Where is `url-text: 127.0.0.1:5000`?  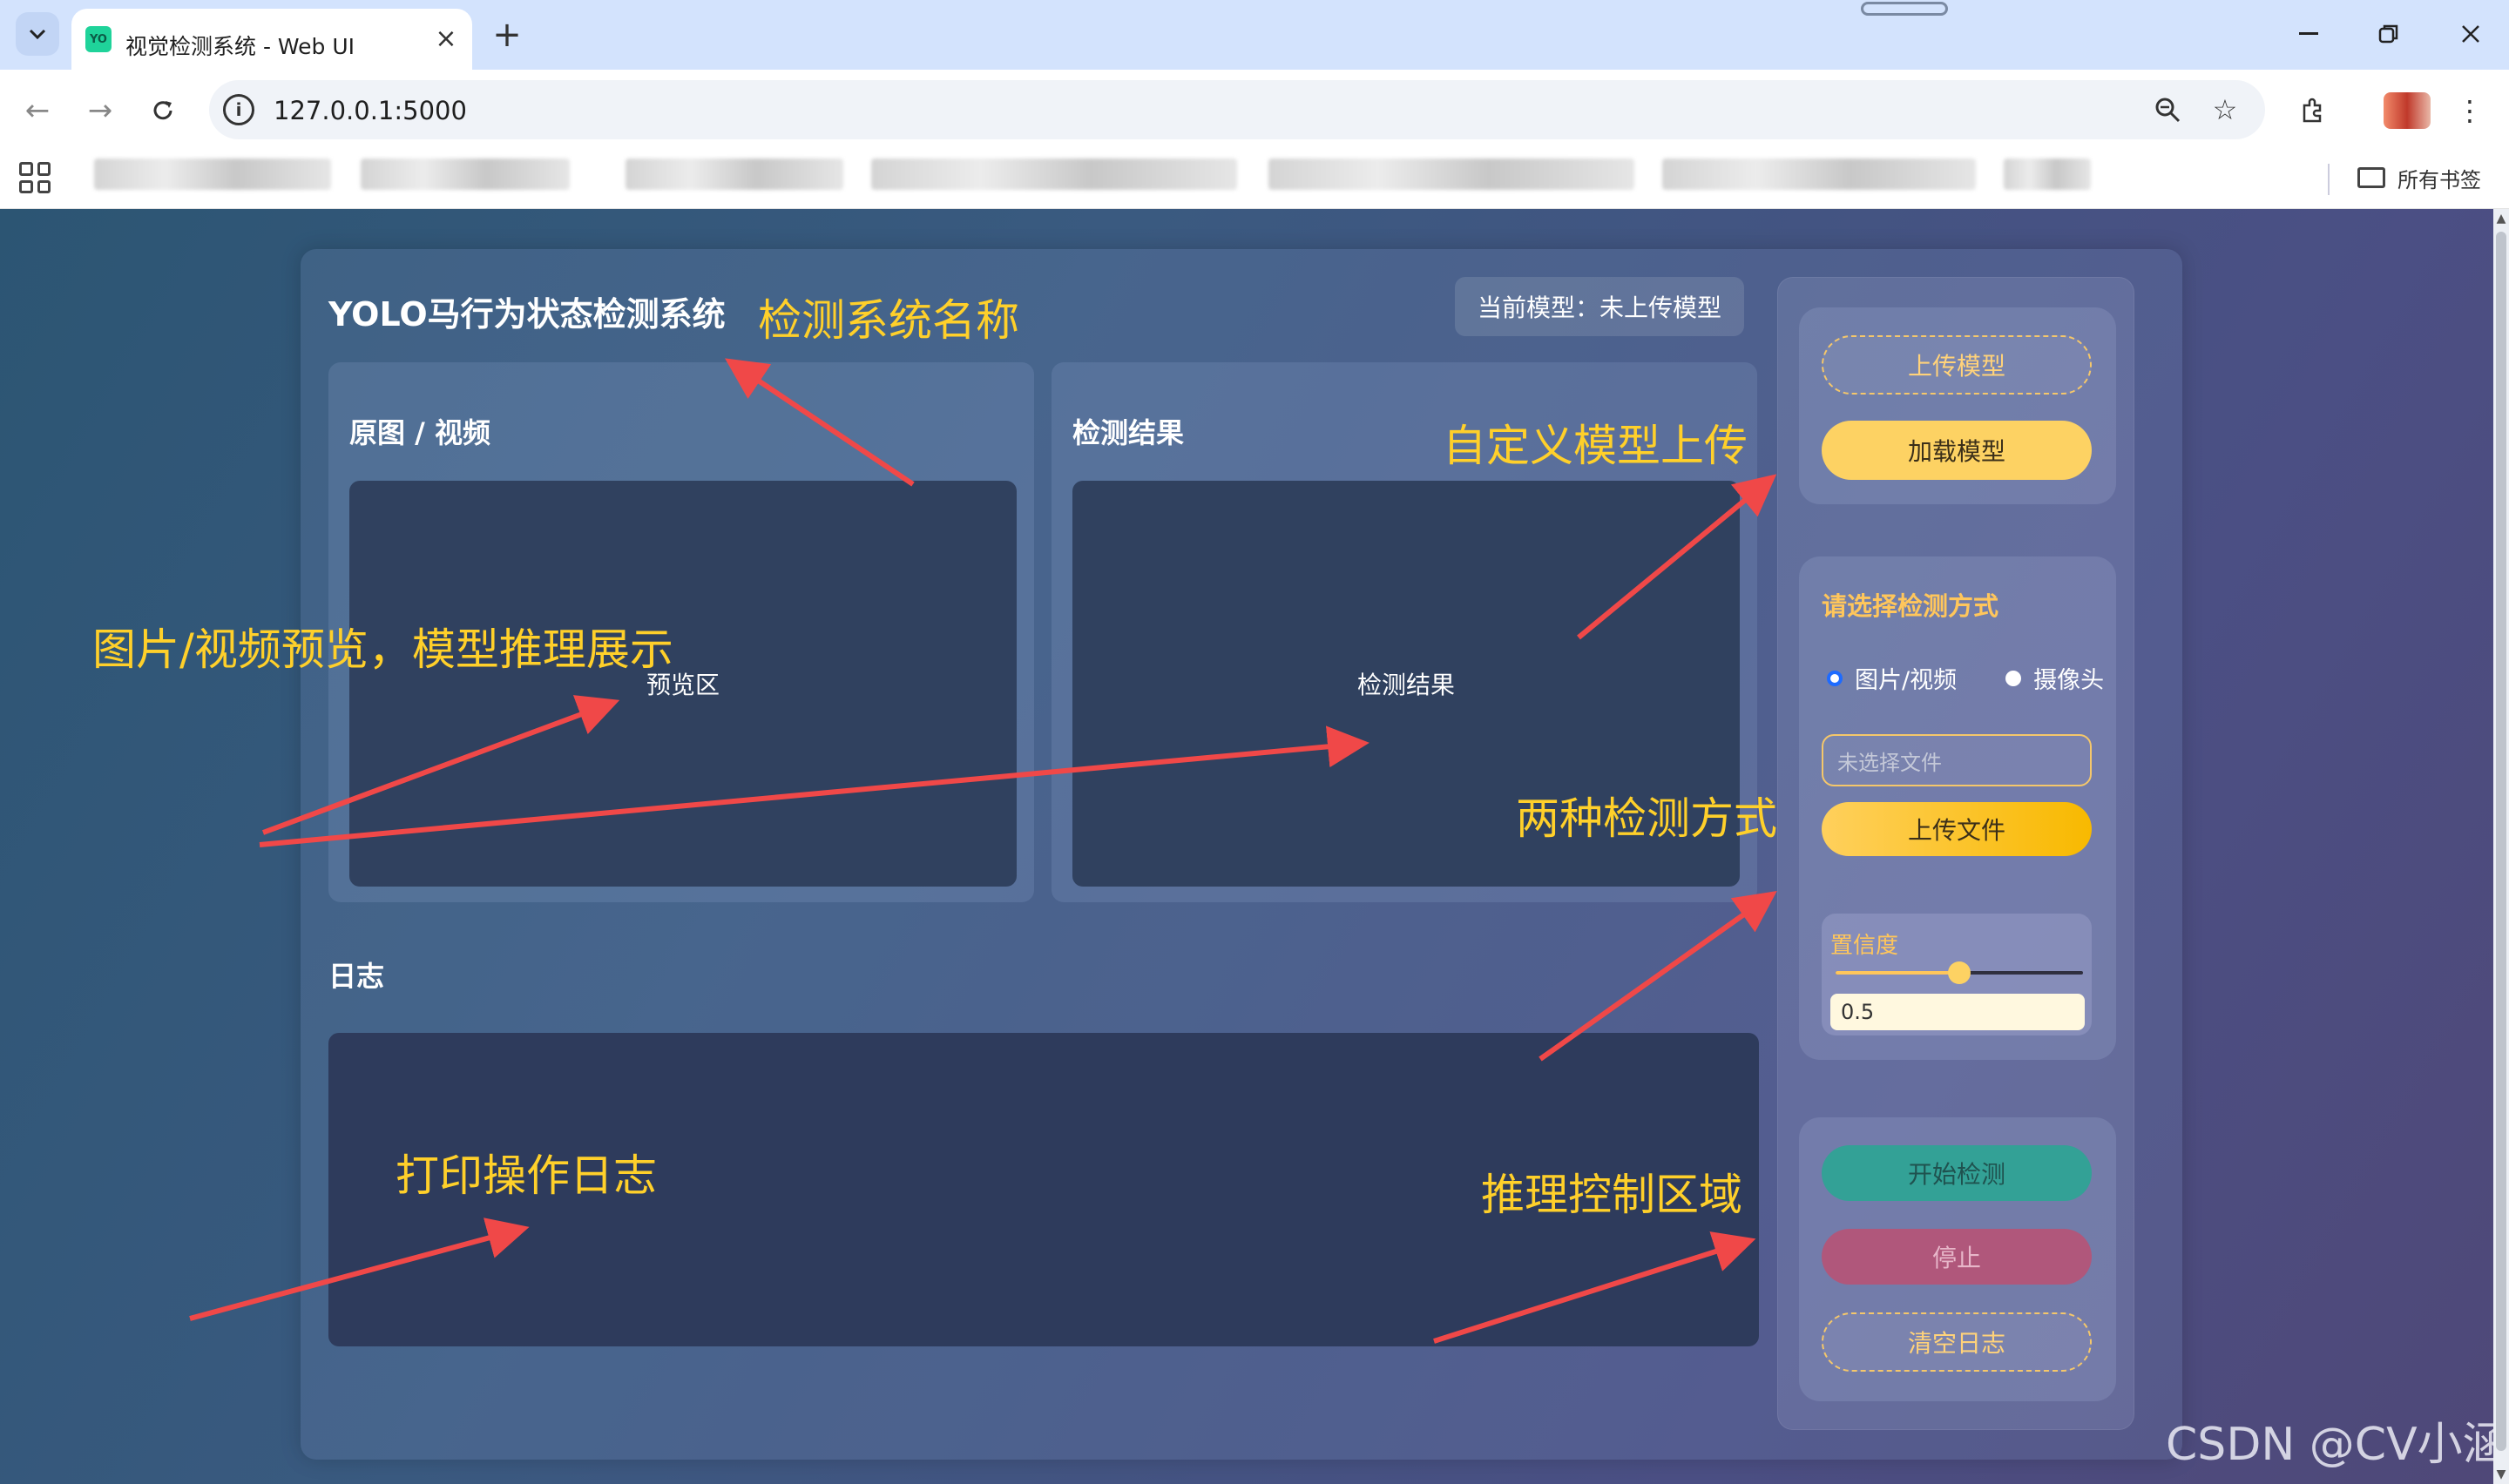
url-text: 127.0.0.1:5000 is located at coordinates (370, 110).